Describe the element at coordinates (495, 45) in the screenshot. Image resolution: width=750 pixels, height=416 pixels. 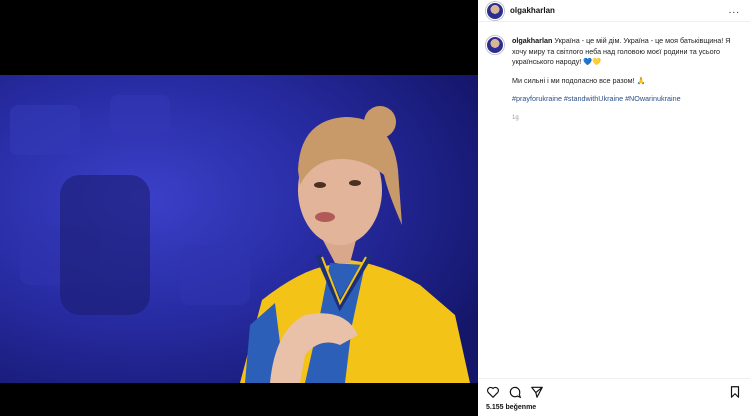
I see `caption-avatar` at that location.